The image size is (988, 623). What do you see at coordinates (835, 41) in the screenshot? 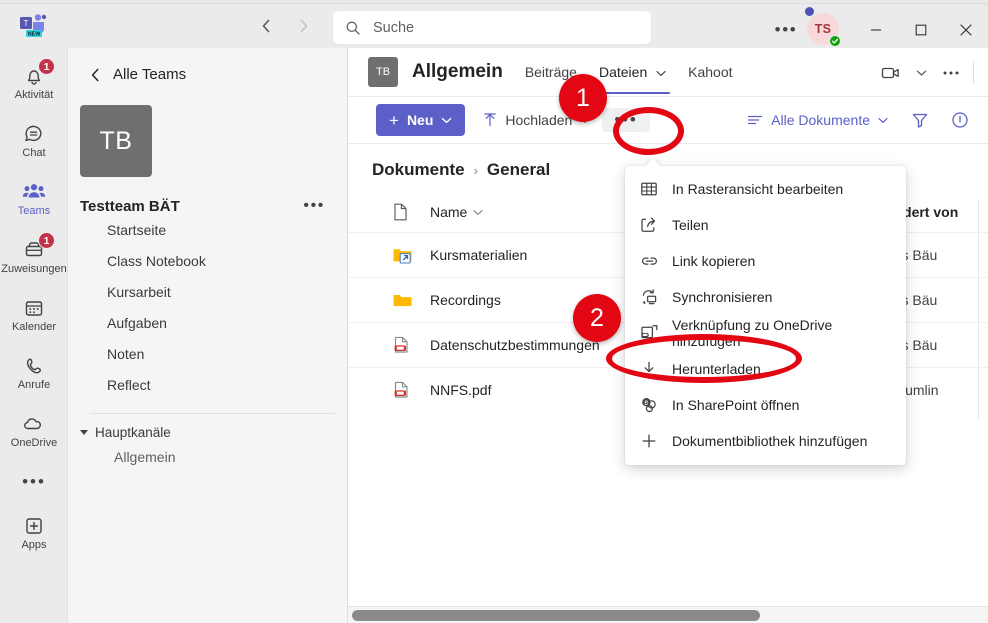
I see `presence-available-icon` at bounding box center [835, 41].